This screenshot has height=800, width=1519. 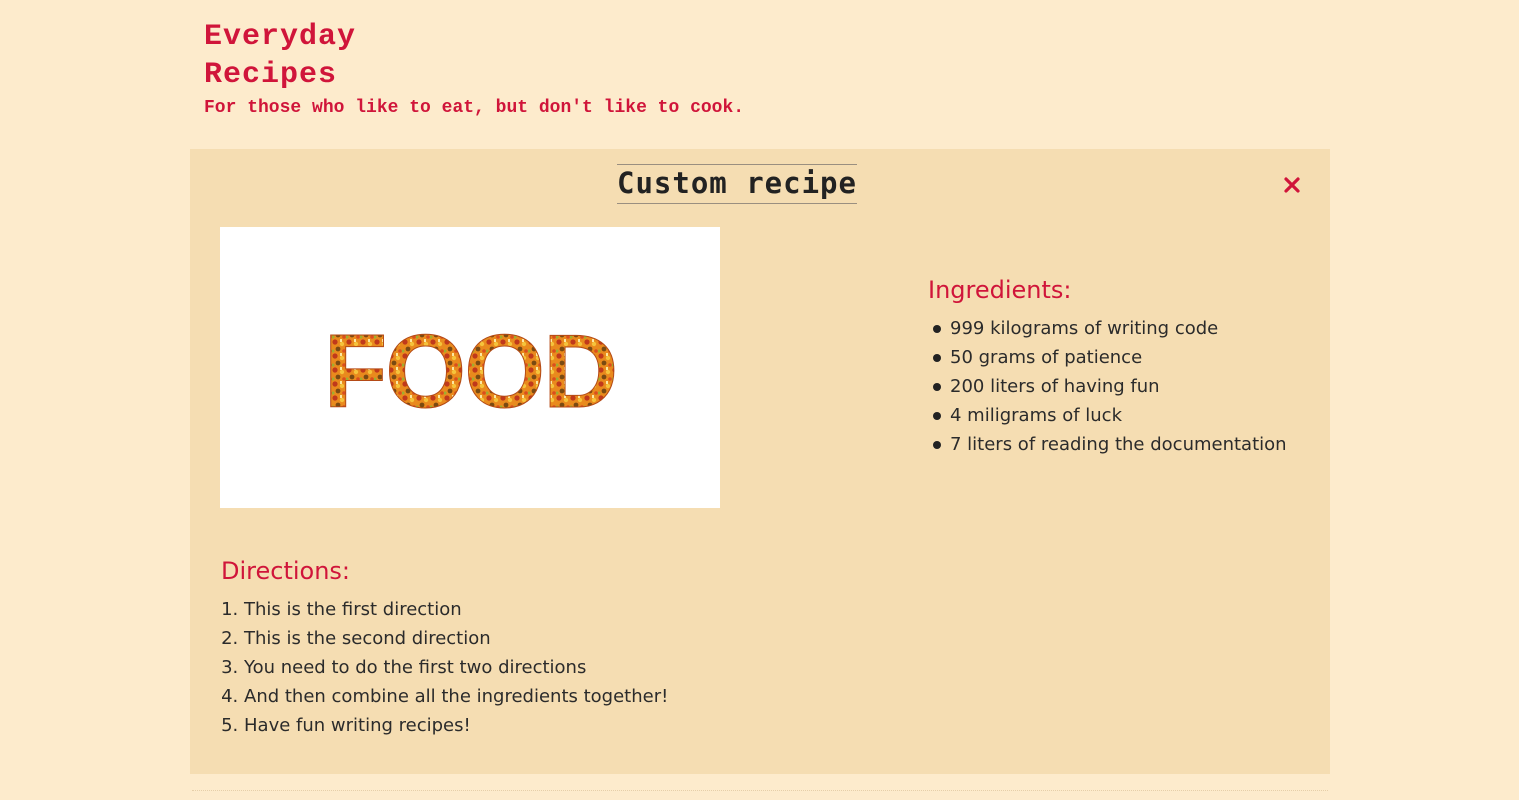 I want to click on direction-item: You need to do the first two directions, so click(x=456, y=667).